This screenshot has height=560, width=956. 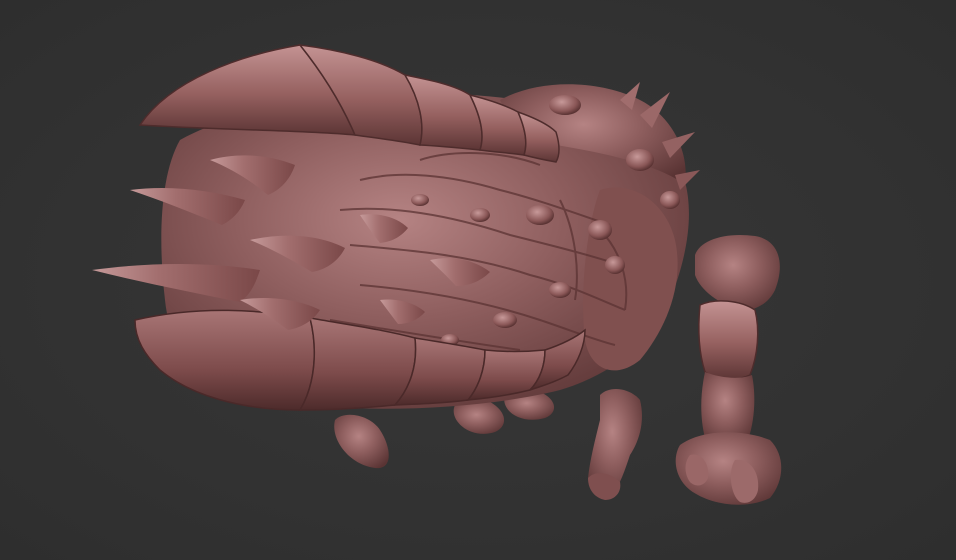 What do you see at coordinates (615, 444) in the screenshot?
I see `mid-leg` at bounding box center [615, 444].